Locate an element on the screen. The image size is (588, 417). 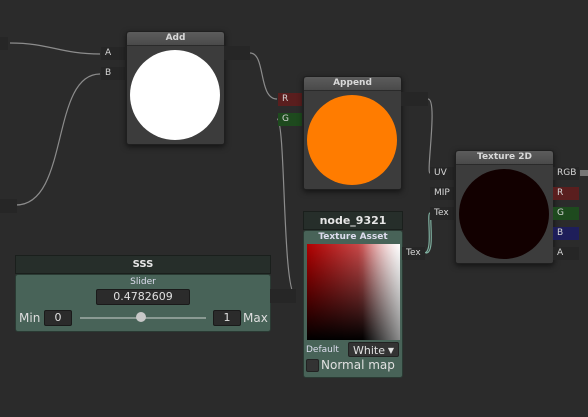
node-9321-title: node_9321 is located at coordinates (353, 220).